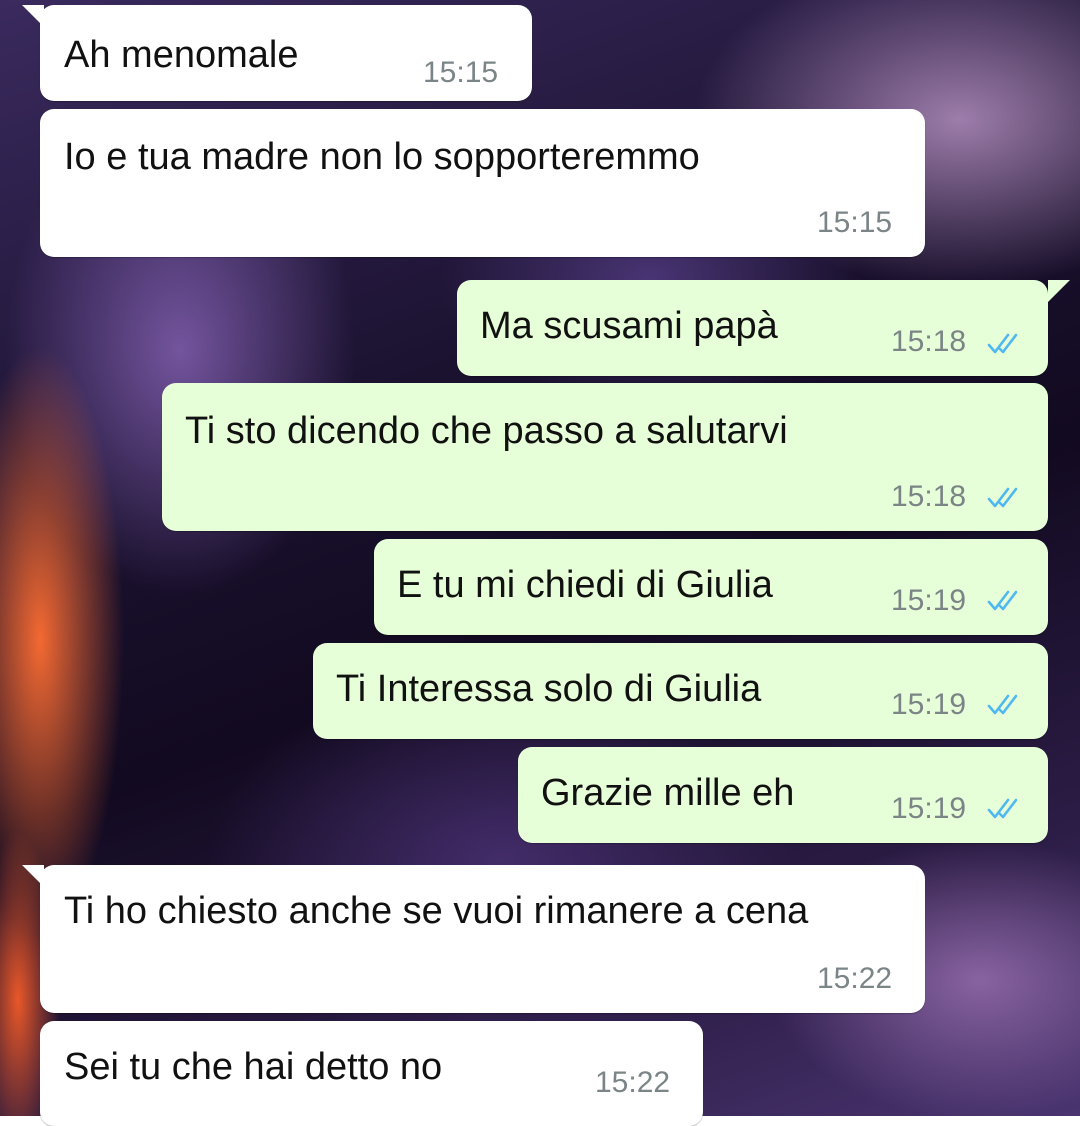 The width and height of the screenshot is (1080, 1126). I want to click on message-text: Ti Interessa solo di Giulia, so click(549, 689).